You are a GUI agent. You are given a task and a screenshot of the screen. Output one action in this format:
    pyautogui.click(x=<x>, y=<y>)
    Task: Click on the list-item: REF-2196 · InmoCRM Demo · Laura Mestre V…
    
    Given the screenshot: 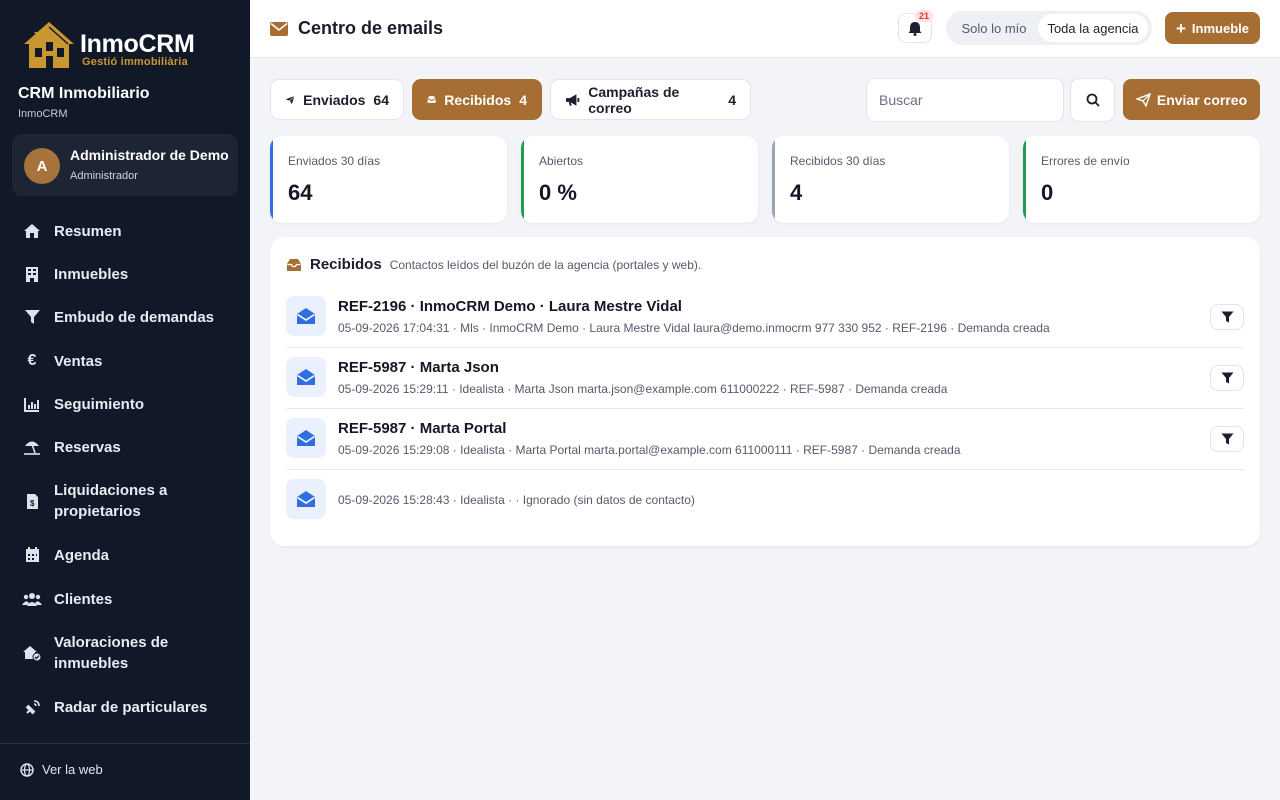 What is the action you would take?
    pyautogui.click(x=765, y=317)
    